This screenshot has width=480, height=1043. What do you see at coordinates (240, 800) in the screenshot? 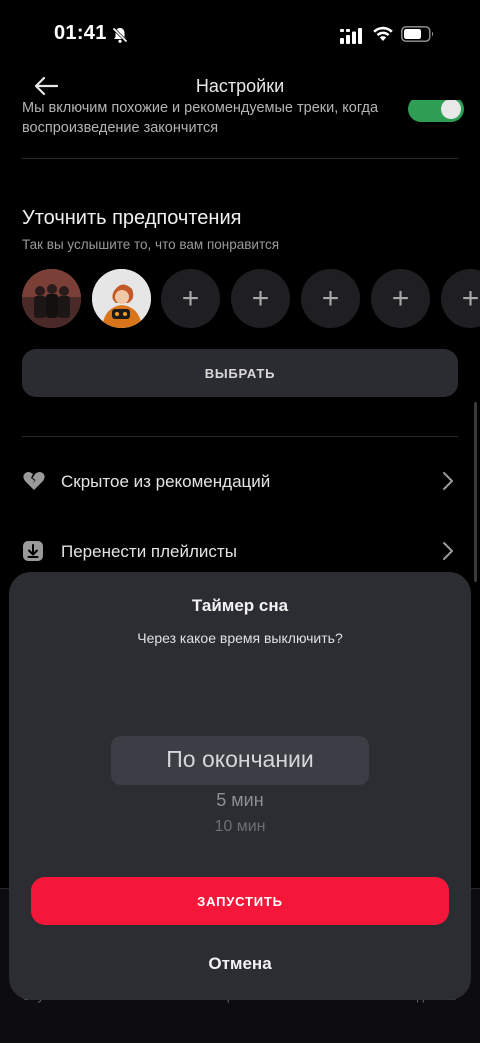
I see `picker-option: 5 мин` at bounding box center [240, 800].